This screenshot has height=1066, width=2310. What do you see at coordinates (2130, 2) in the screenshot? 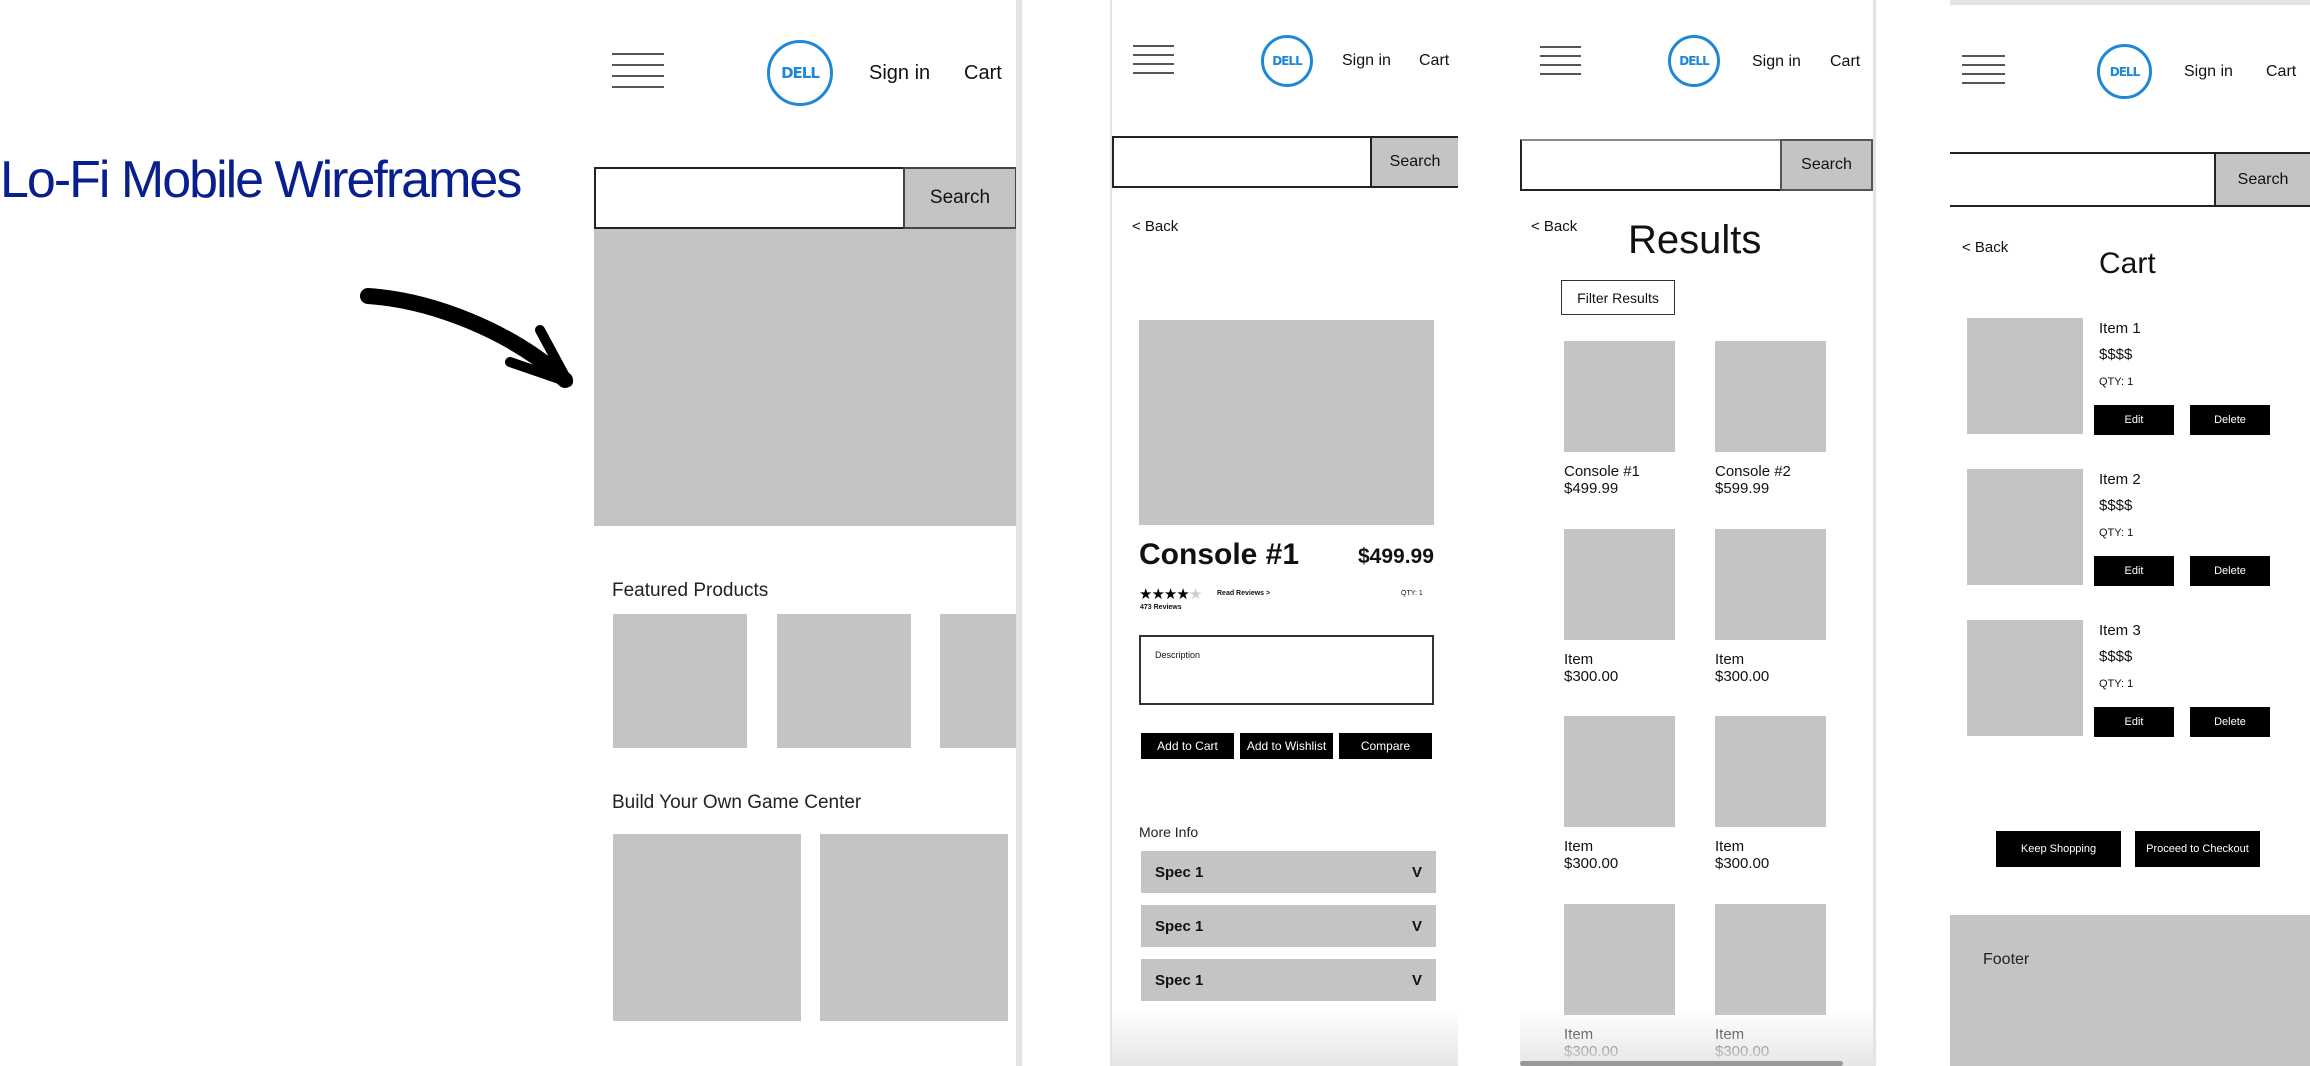
I see `top-edge` at bounding box center [2130, 2].